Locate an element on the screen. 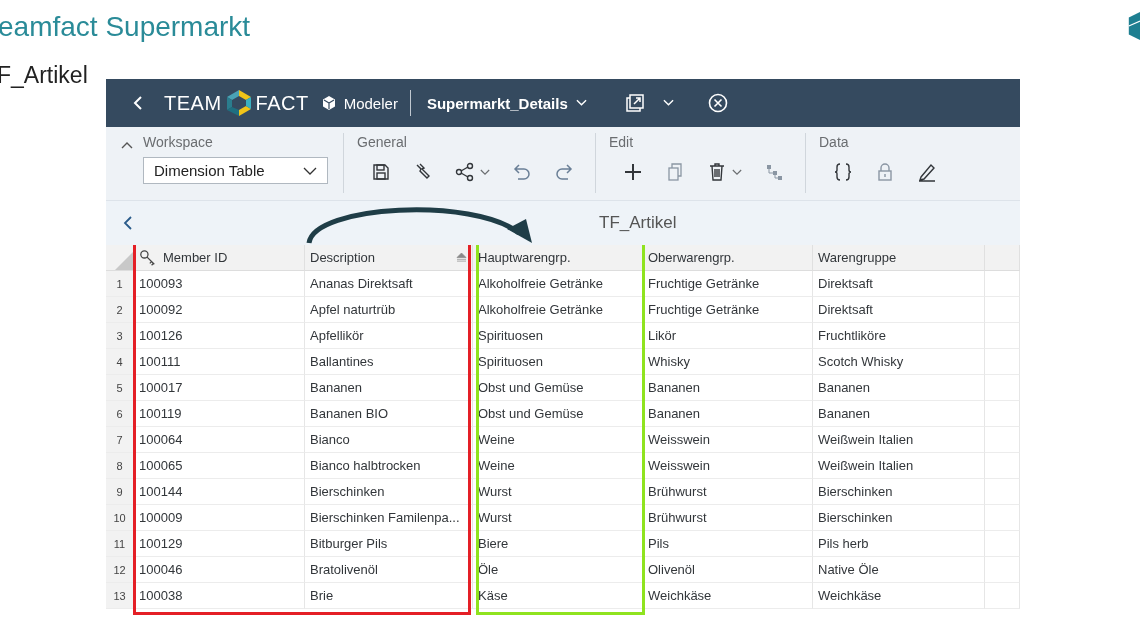  group-label: Edit is located at coordinates (622, 143).